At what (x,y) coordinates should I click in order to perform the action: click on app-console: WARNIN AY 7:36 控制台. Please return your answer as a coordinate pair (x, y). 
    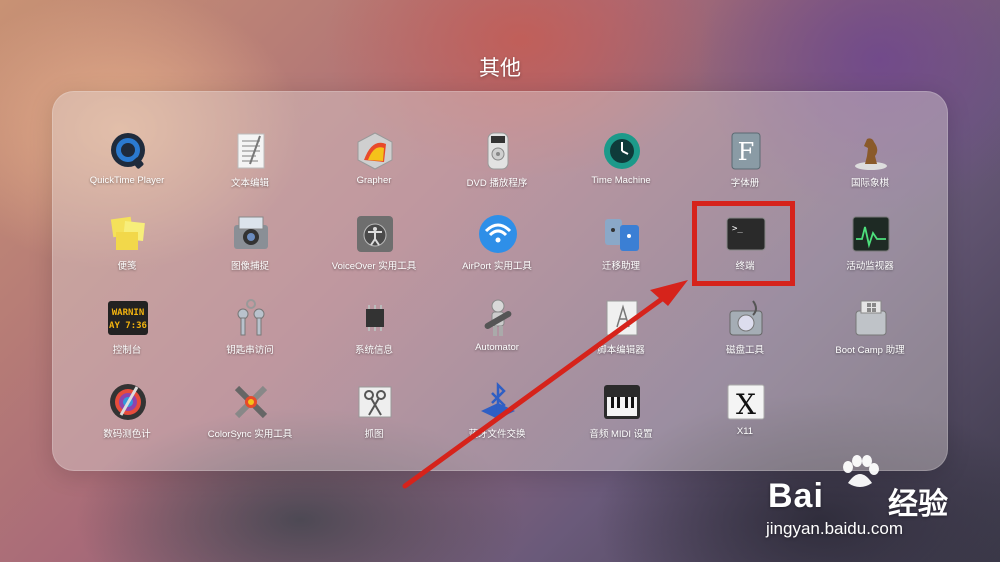
    Looking at the image, I should click on (127, 332).